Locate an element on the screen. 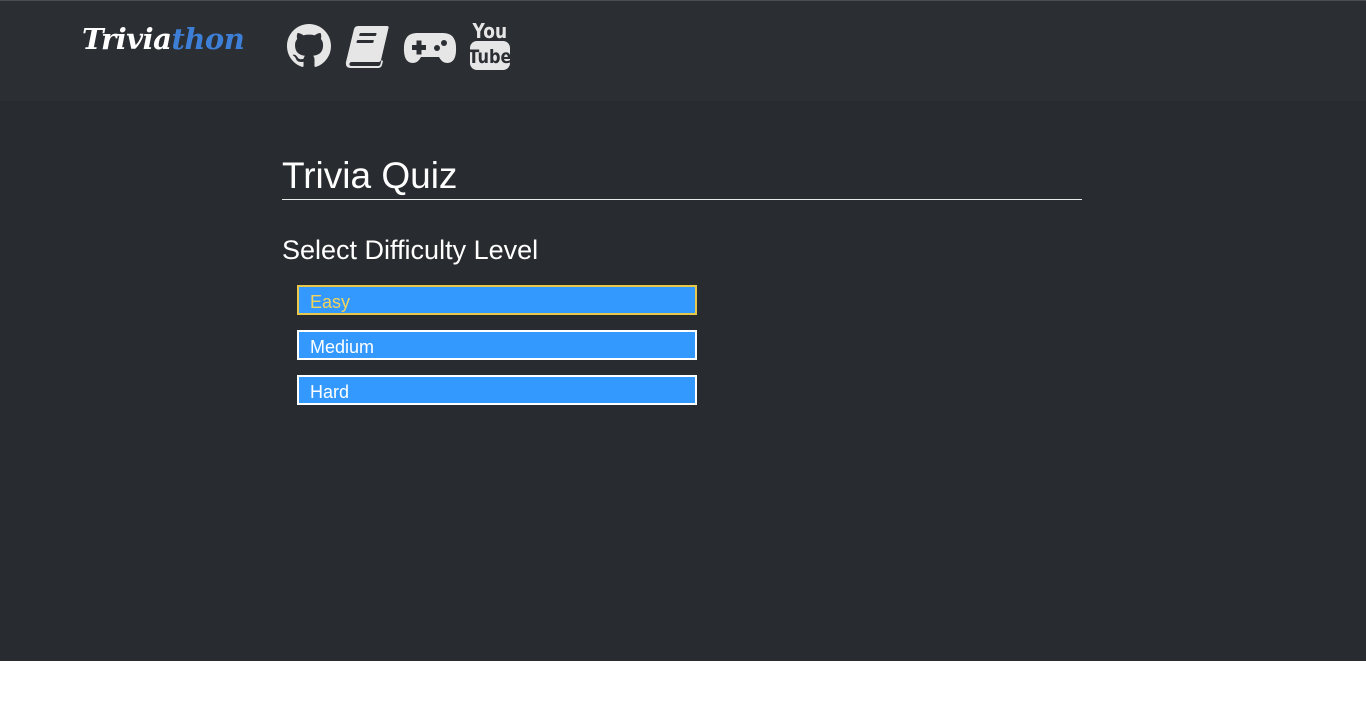 The height and width of the screenshot is (725, 1366). logo: Triviathon is located at coordinates (163, 39).